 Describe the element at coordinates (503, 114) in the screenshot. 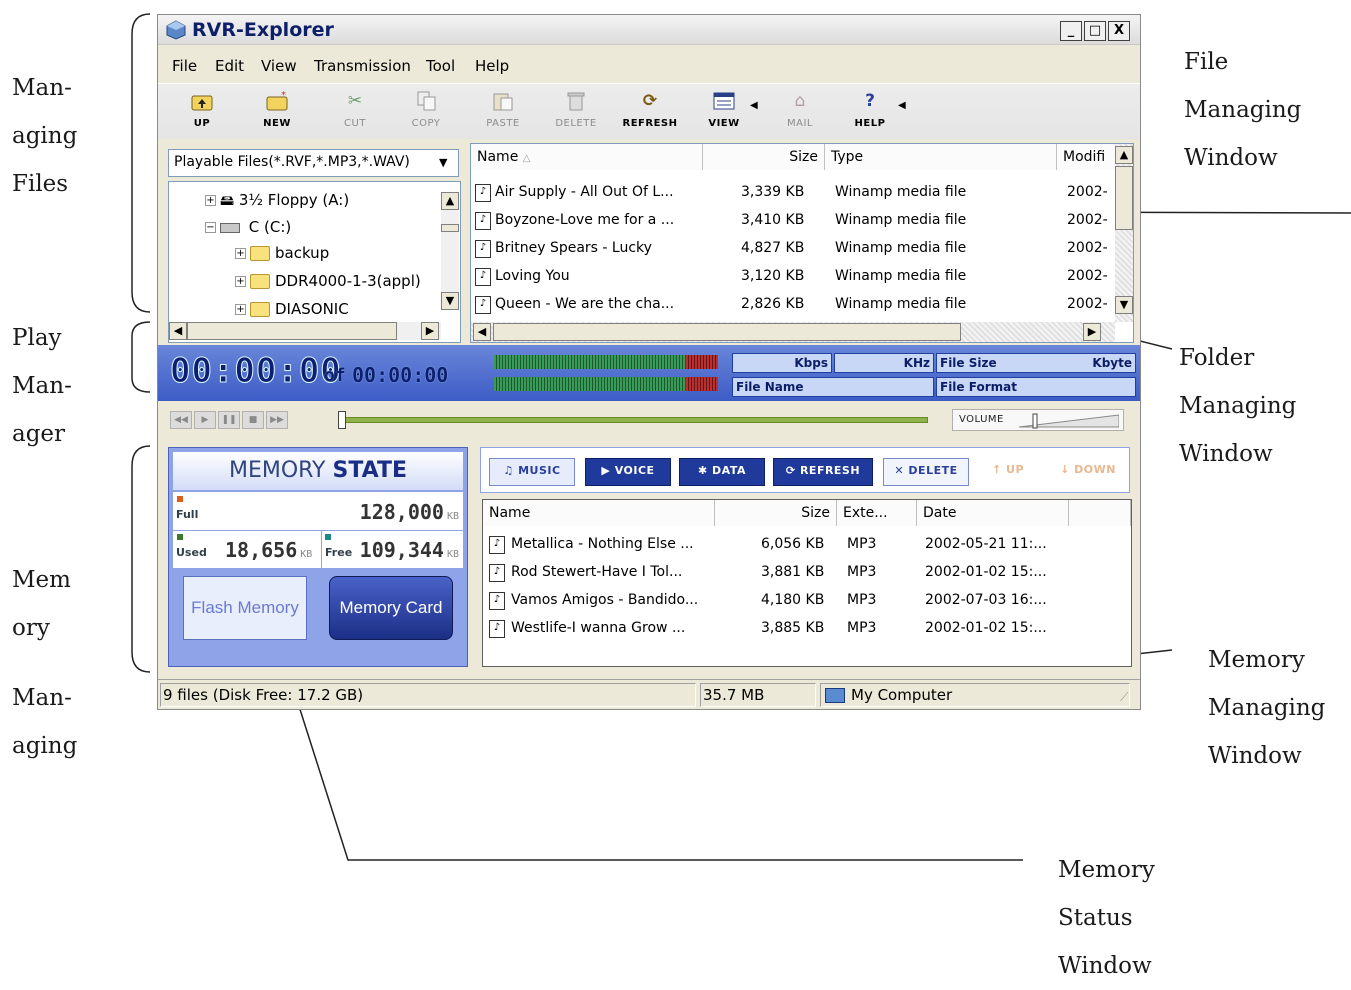

I see `paste-button: PASTE` at that location.